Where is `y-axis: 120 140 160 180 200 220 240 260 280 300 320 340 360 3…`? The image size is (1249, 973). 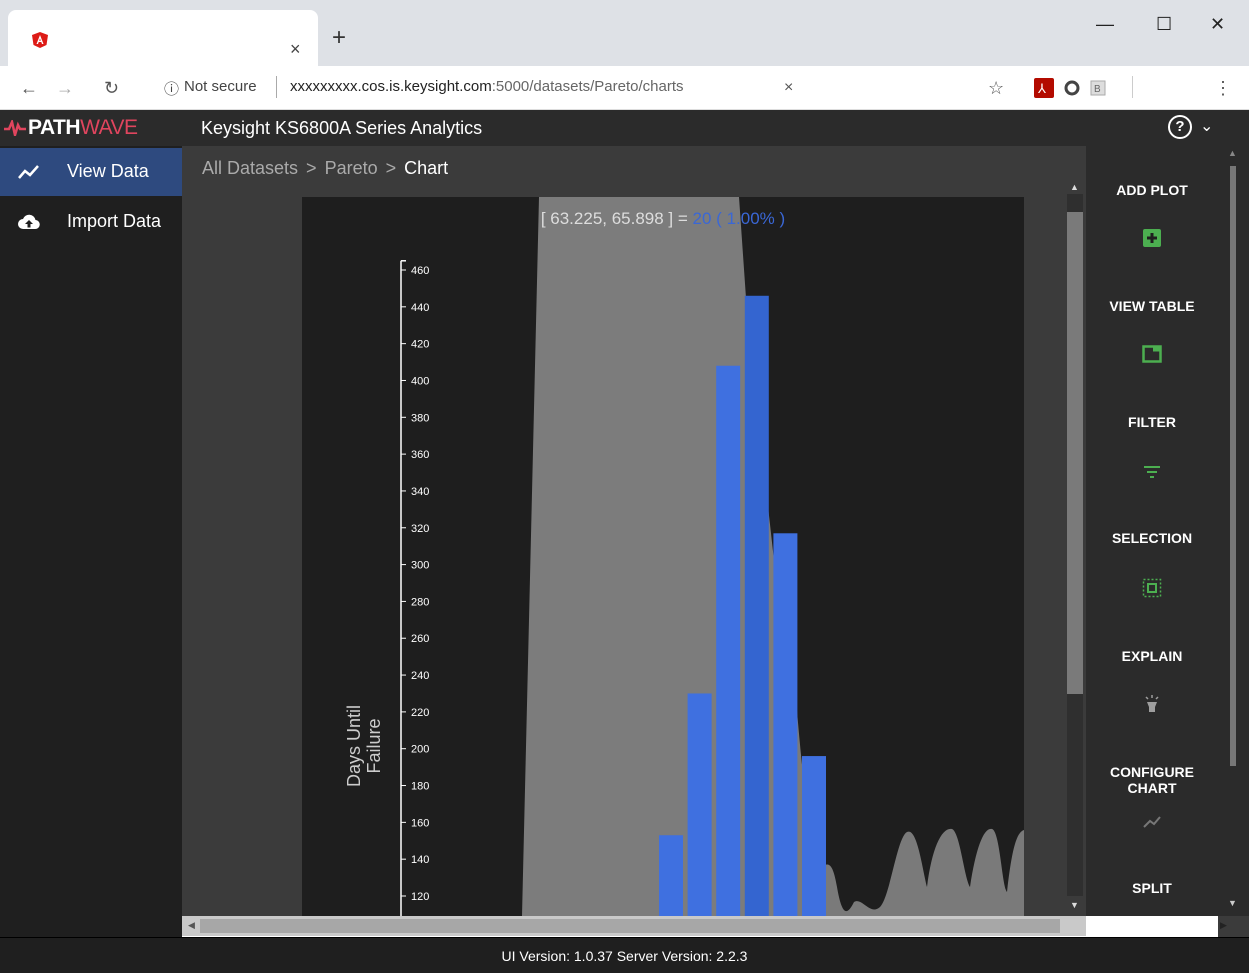
y-axis: 120 140 160 180 200 220 240 260 280 300 320 340 360 3… is located at coordinates (414, 588).